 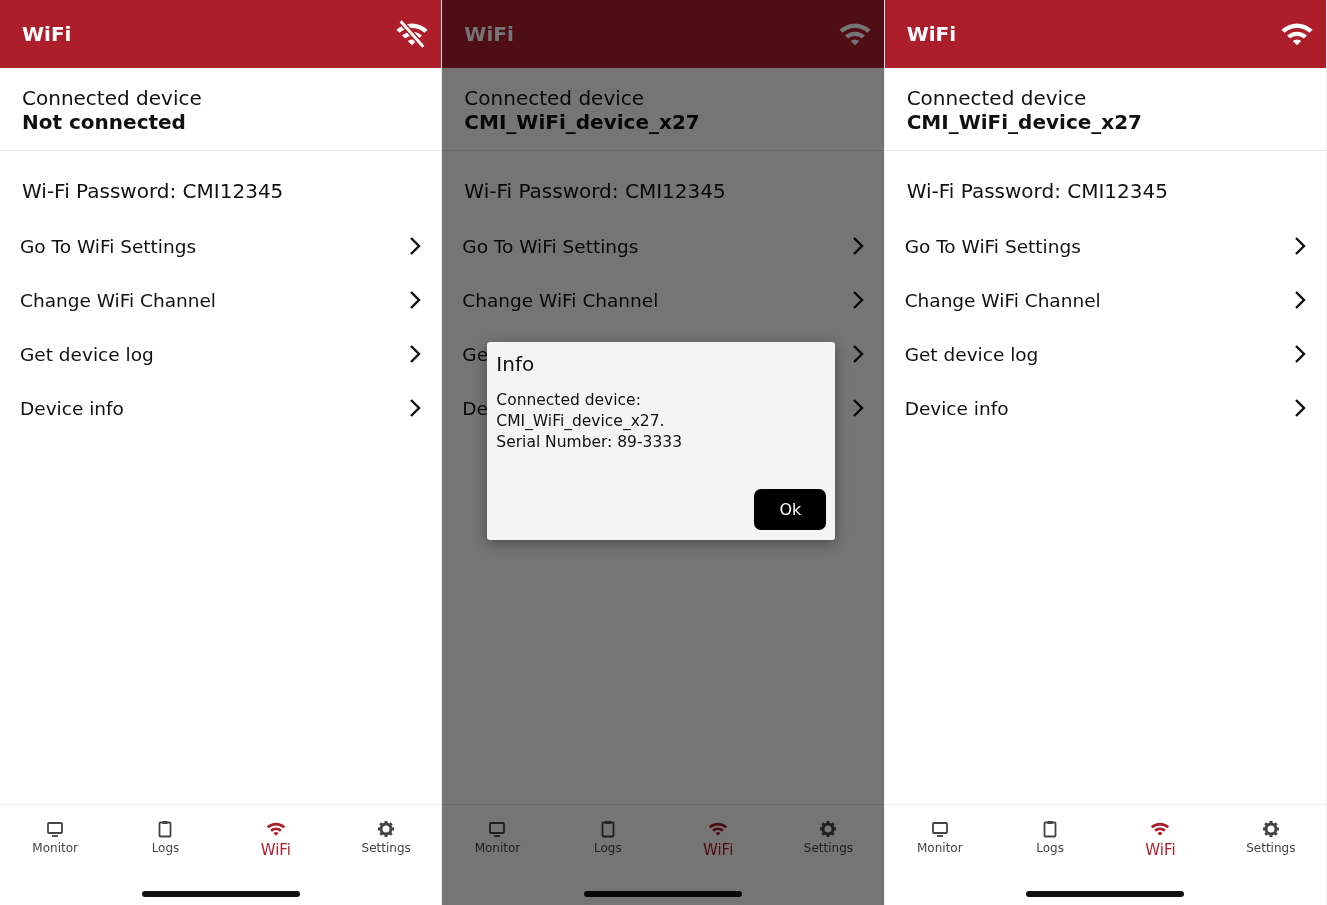 What do you see at coordinates (581, 421) in the screenshot?
I see `dialog-message-line: CMI_WiFi_device_x27.` at bounding box center [581, 421].